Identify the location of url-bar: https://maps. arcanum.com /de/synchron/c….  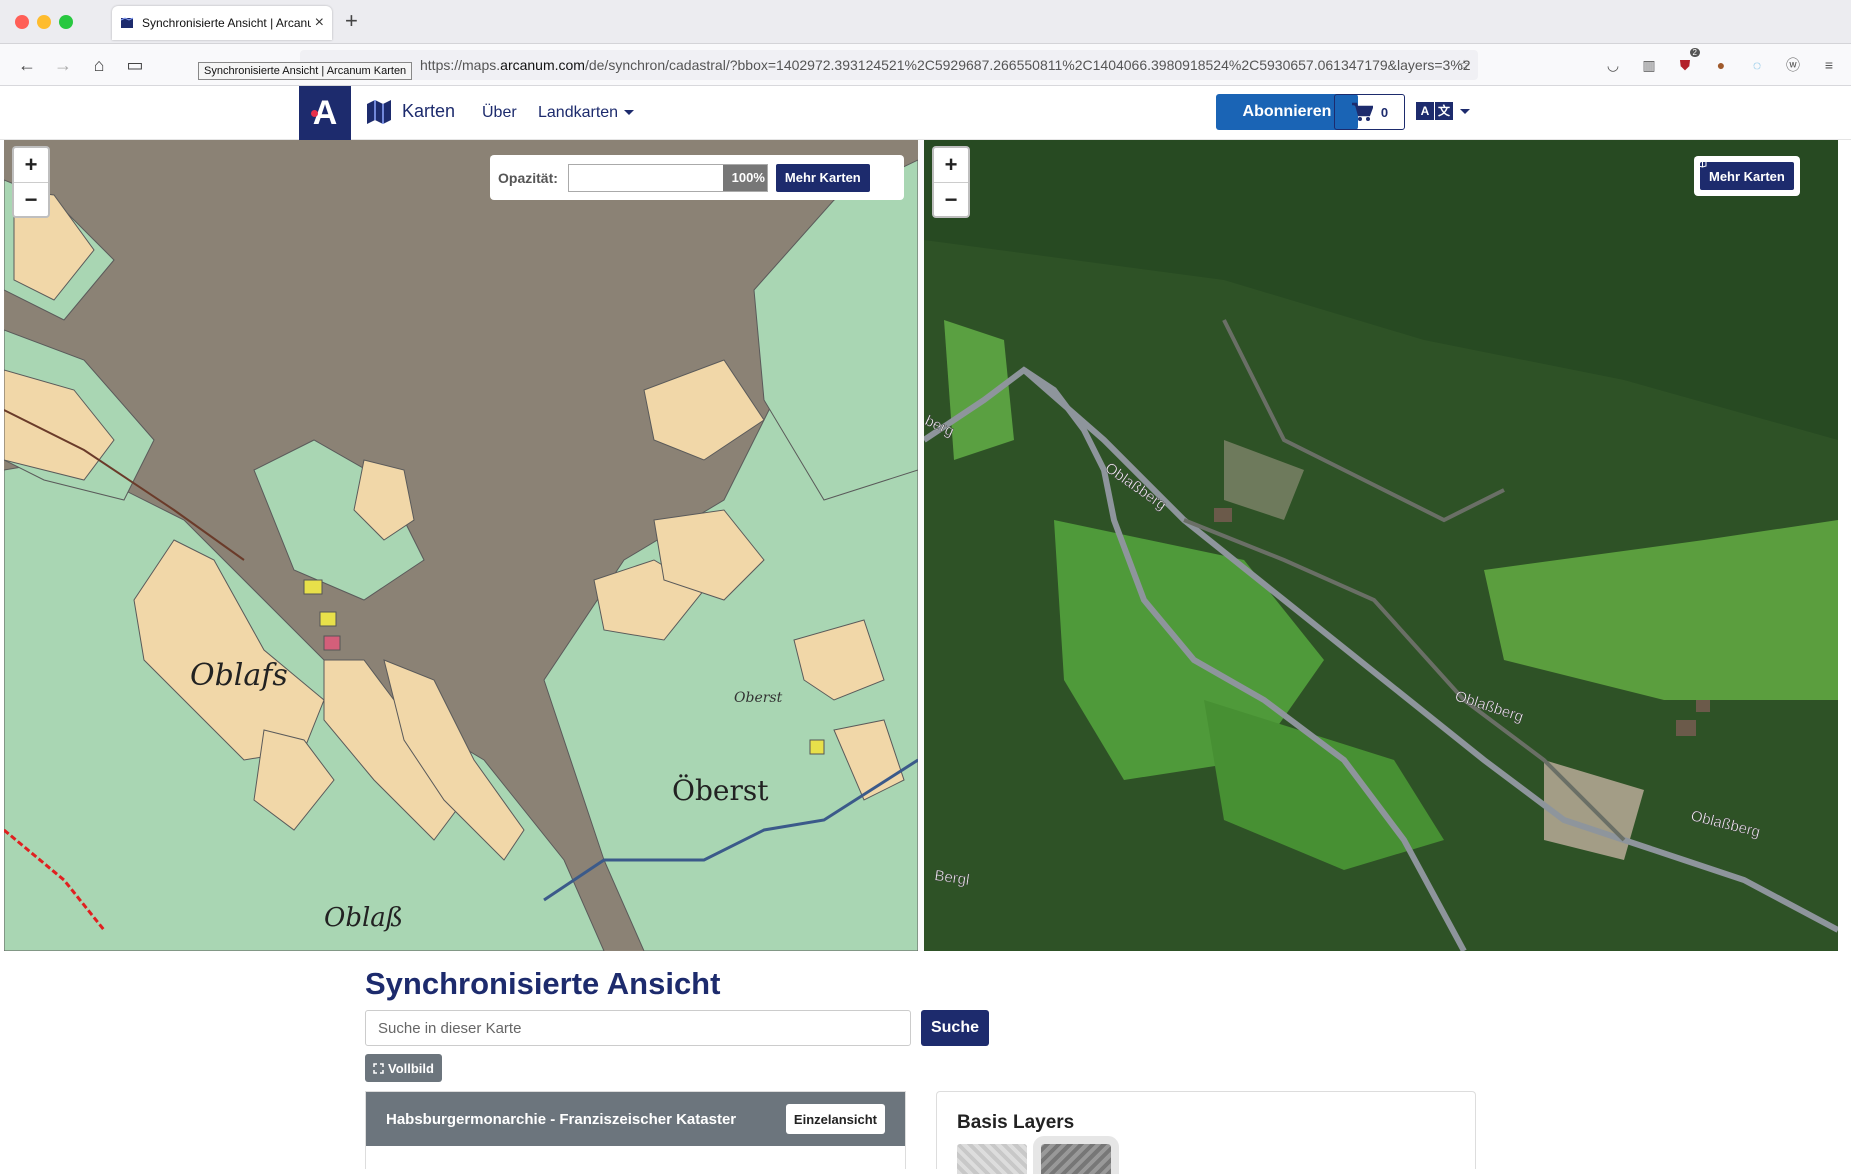
(889, 65).